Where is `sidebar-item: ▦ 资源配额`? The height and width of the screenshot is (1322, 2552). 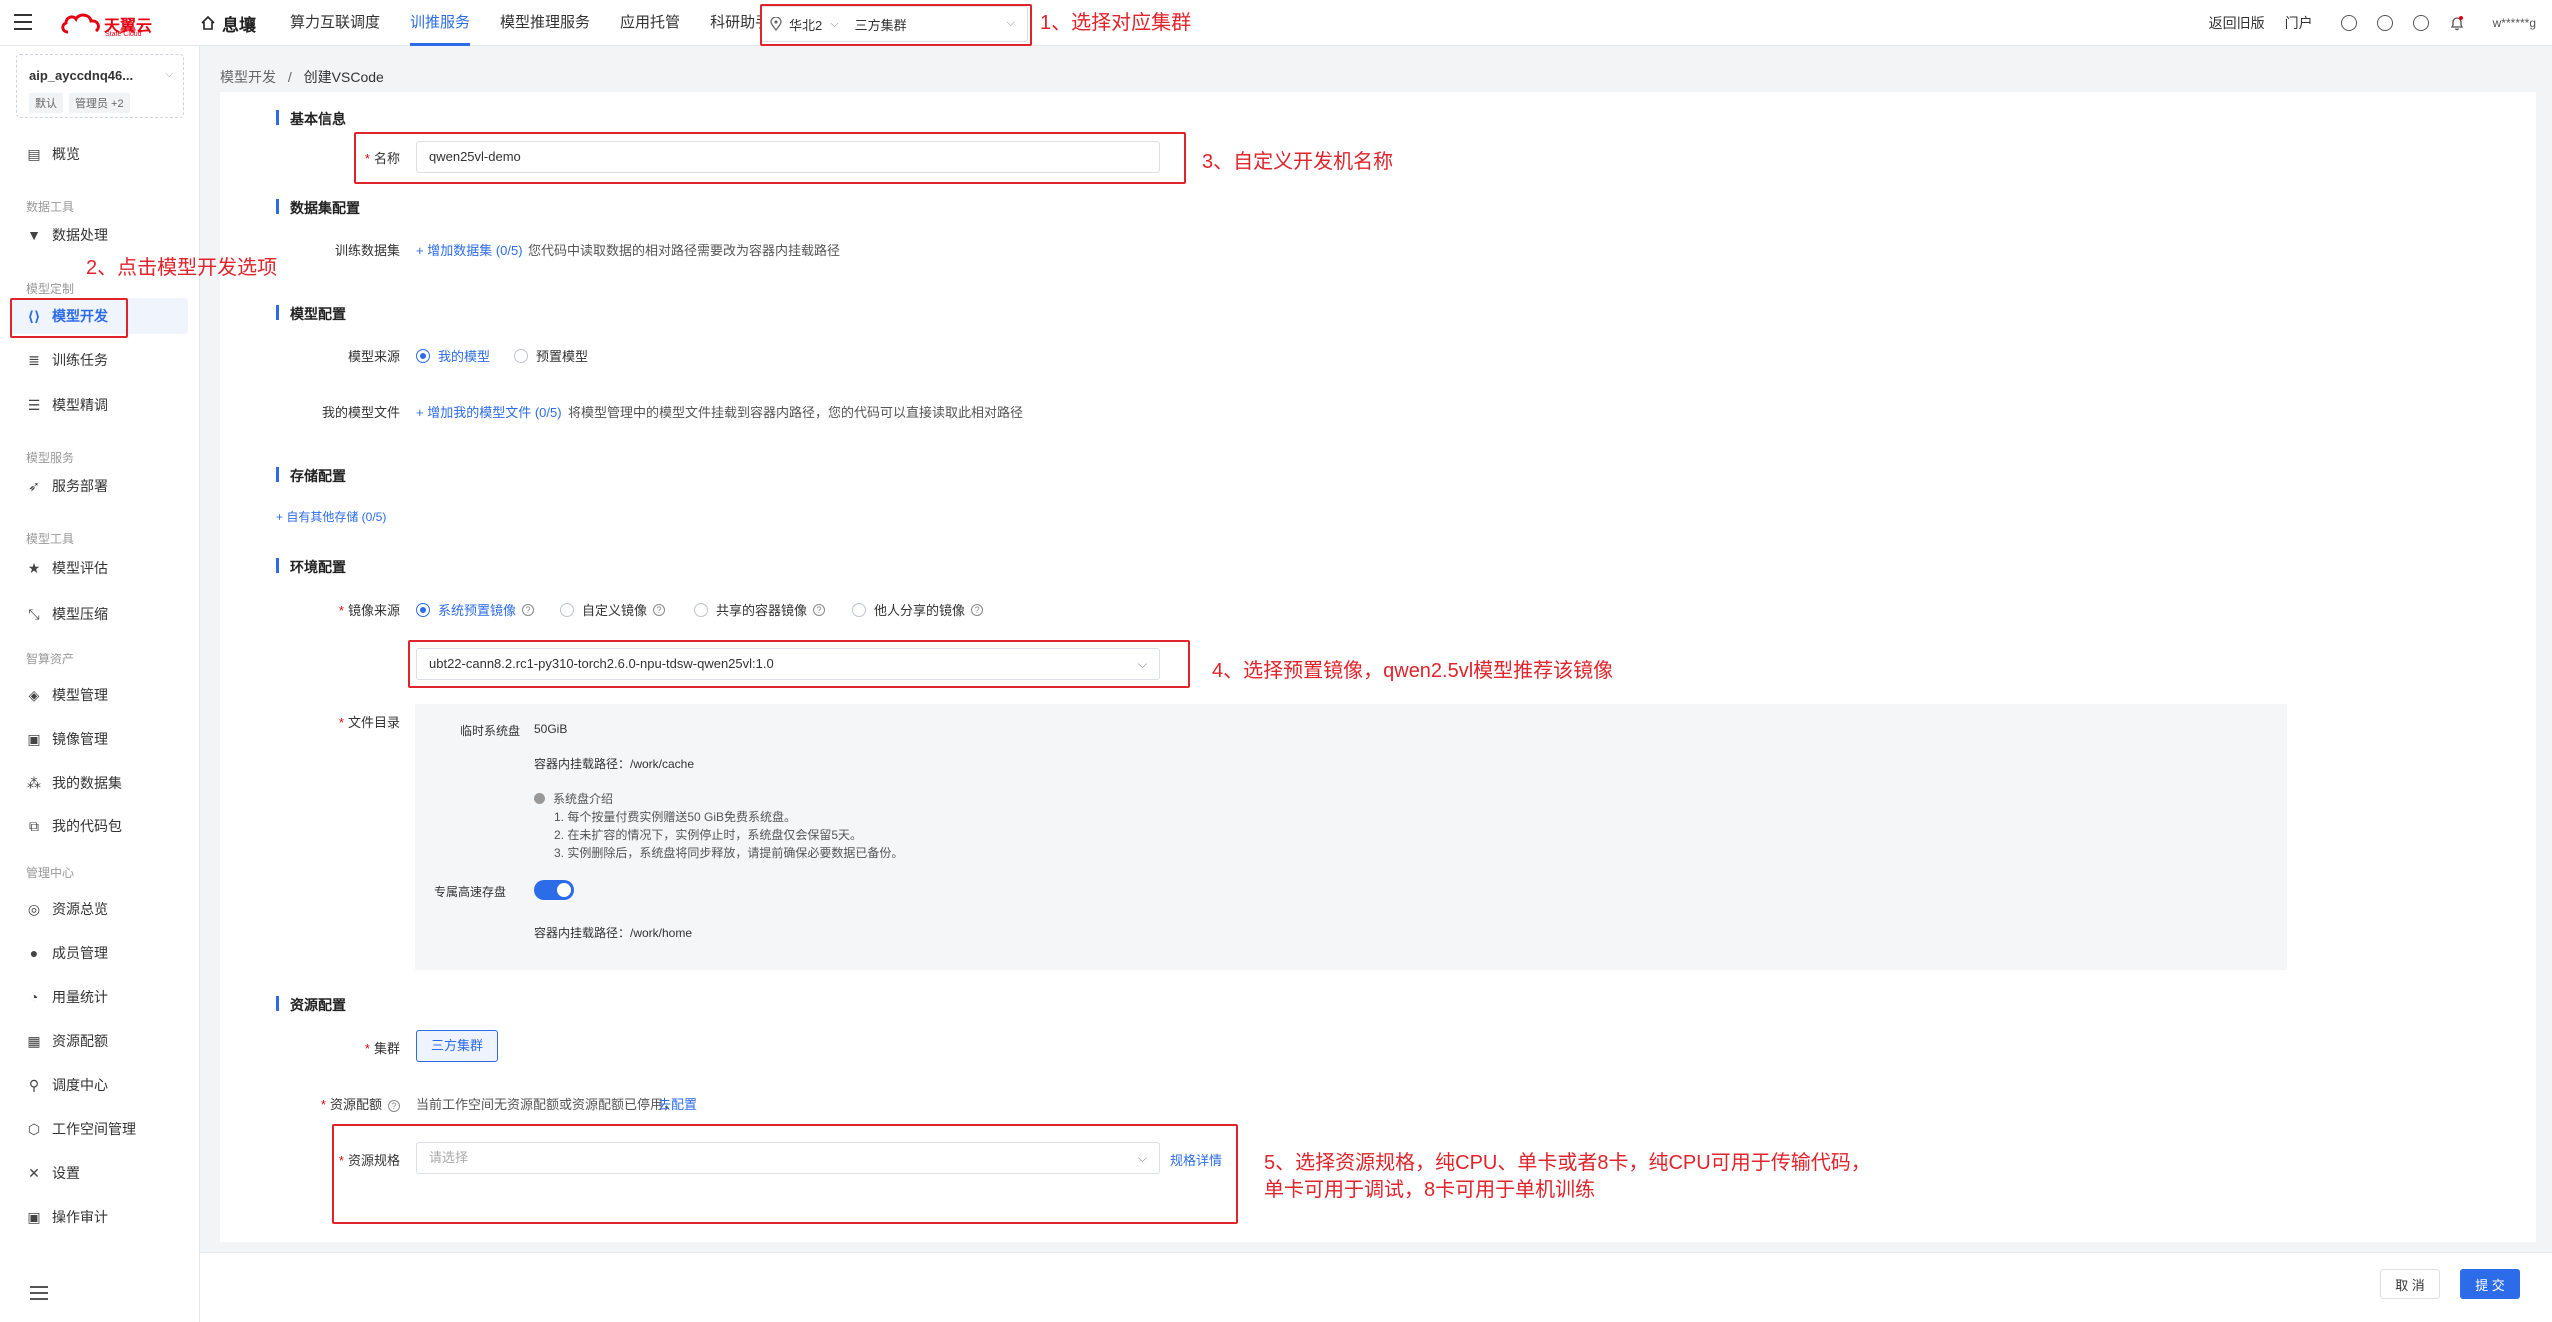 sidebar-item: ▦ 资源配额 is located at coordinates (100, 1041).